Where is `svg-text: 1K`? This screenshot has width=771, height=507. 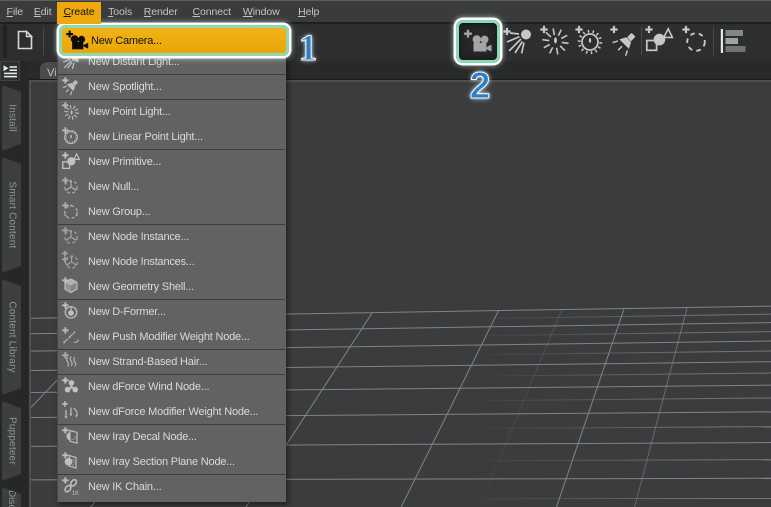 svg-text: 1K is located at coordinates (74, 493).